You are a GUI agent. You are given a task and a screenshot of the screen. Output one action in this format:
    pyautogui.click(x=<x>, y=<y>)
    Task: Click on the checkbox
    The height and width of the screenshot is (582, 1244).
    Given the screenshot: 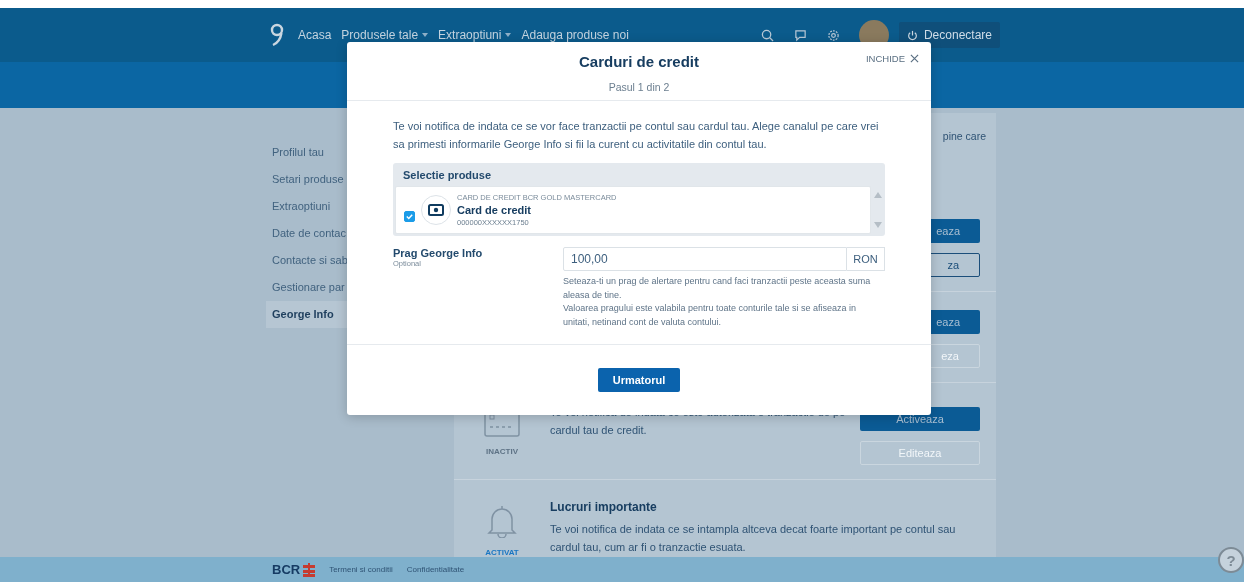 What is the action you would take?
    pyautogui.click(x=409, y=216)
    